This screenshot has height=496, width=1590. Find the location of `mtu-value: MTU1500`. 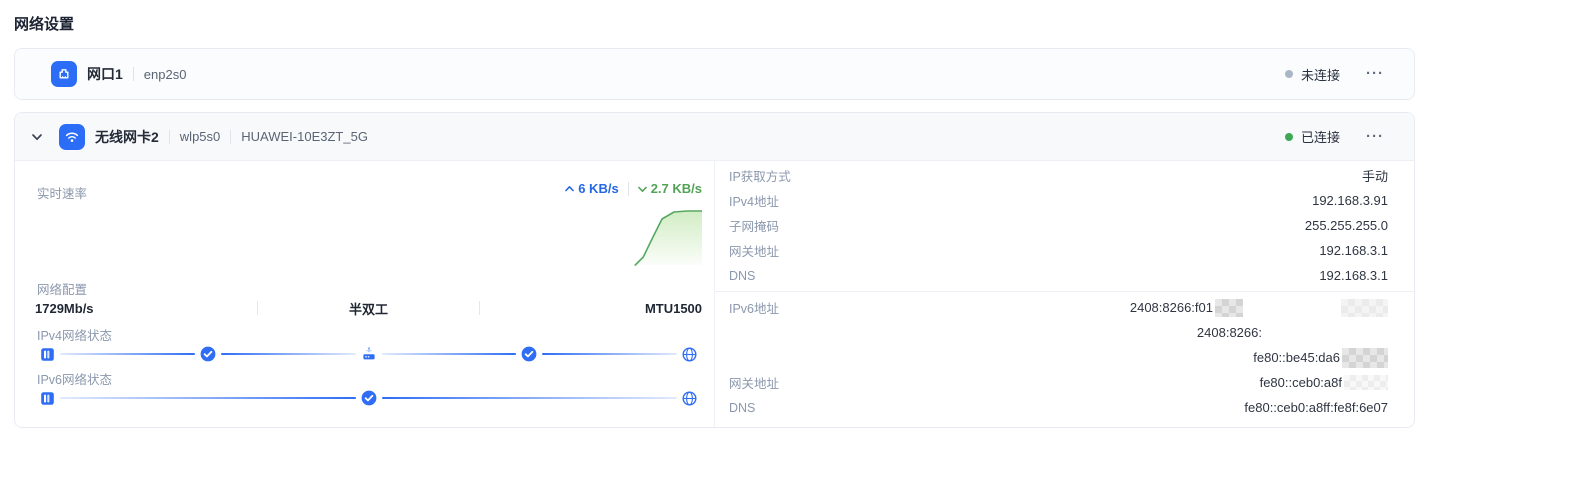

mtu-value: MTU1500 is located at coordinates (673, 308).